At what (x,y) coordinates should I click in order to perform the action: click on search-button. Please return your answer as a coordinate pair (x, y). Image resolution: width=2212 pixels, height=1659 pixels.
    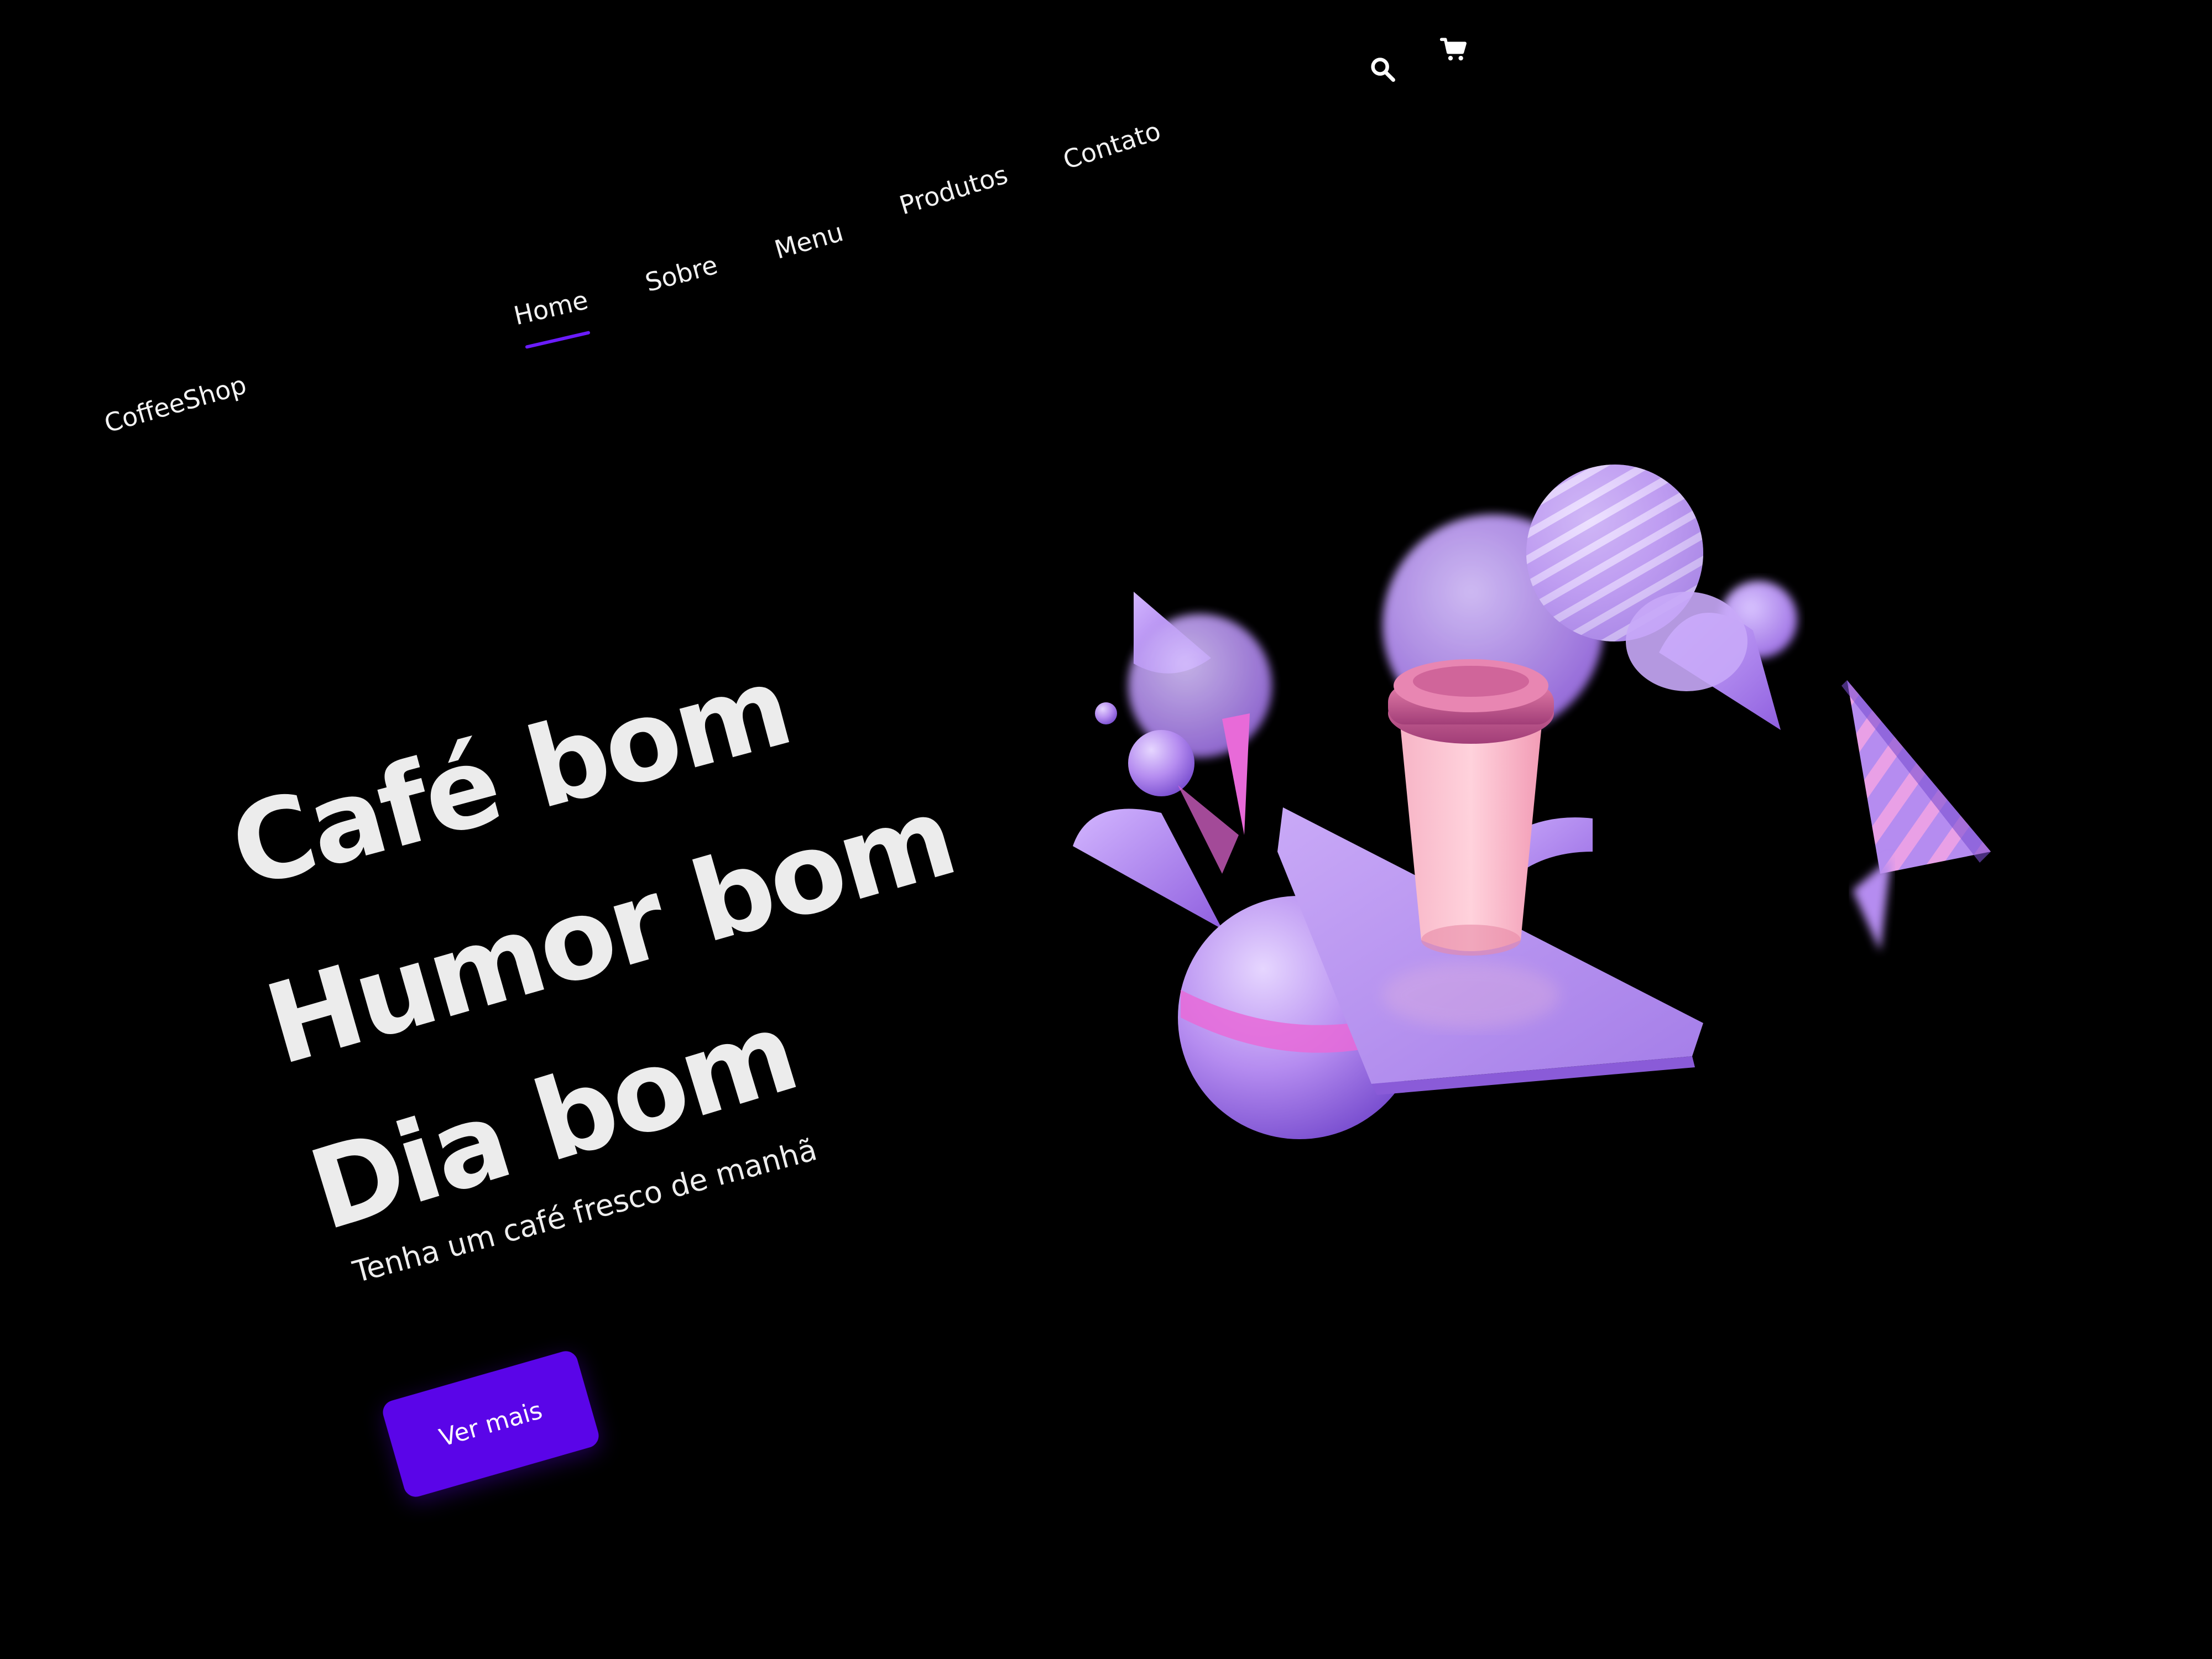
    Looking at the image, I should click on (1383, 69).